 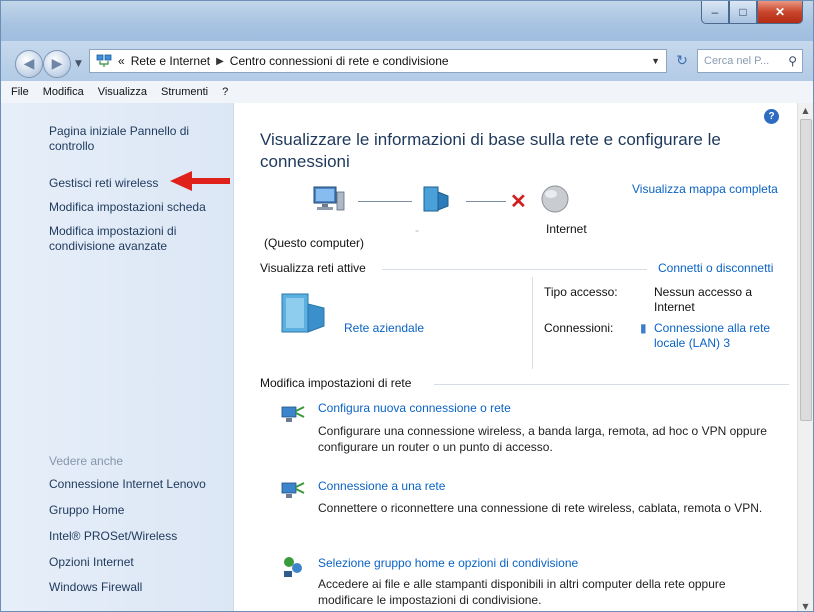 What do you see at coordinates (293, 490) in the screenshot?
I see `connect-network-icon` at bounding box center [293, 490].